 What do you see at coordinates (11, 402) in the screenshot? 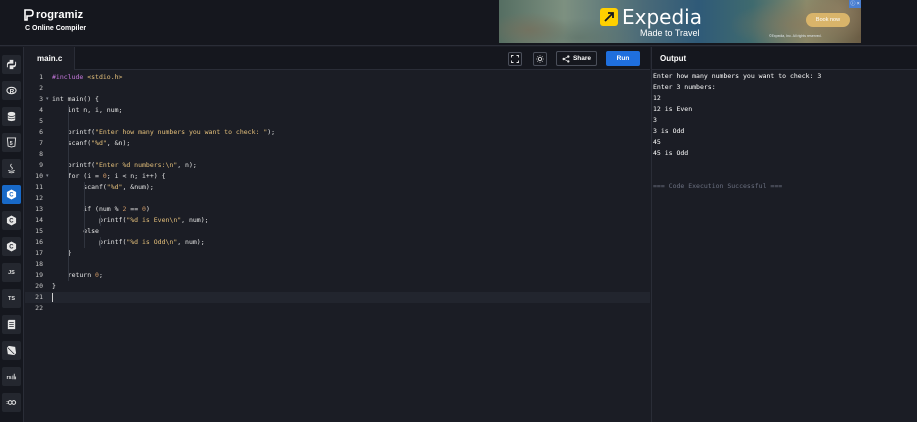
I see `sidebar-item-go` at bounding box center [11, 402].